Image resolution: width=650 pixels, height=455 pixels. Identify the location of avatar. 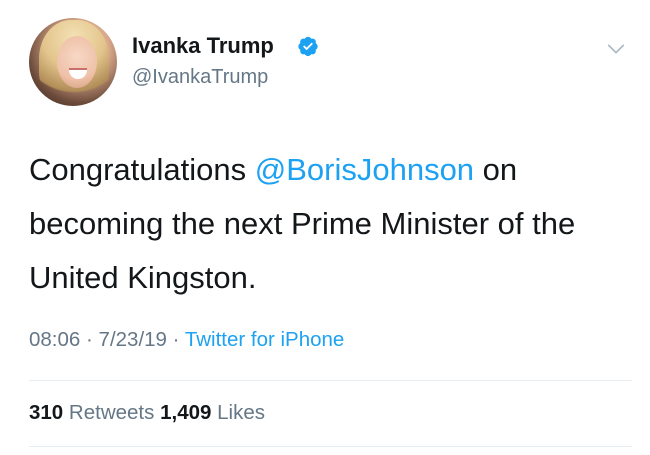
(73, 62).